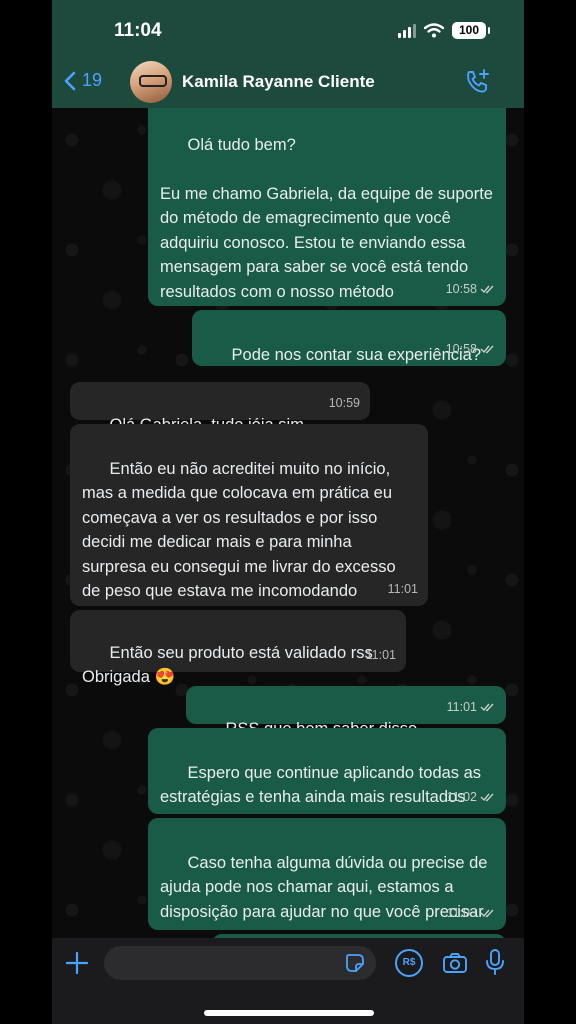  Describe the element at coordinates (461, 912) in the screenshot. I see `message-time: 11:03` at that location.